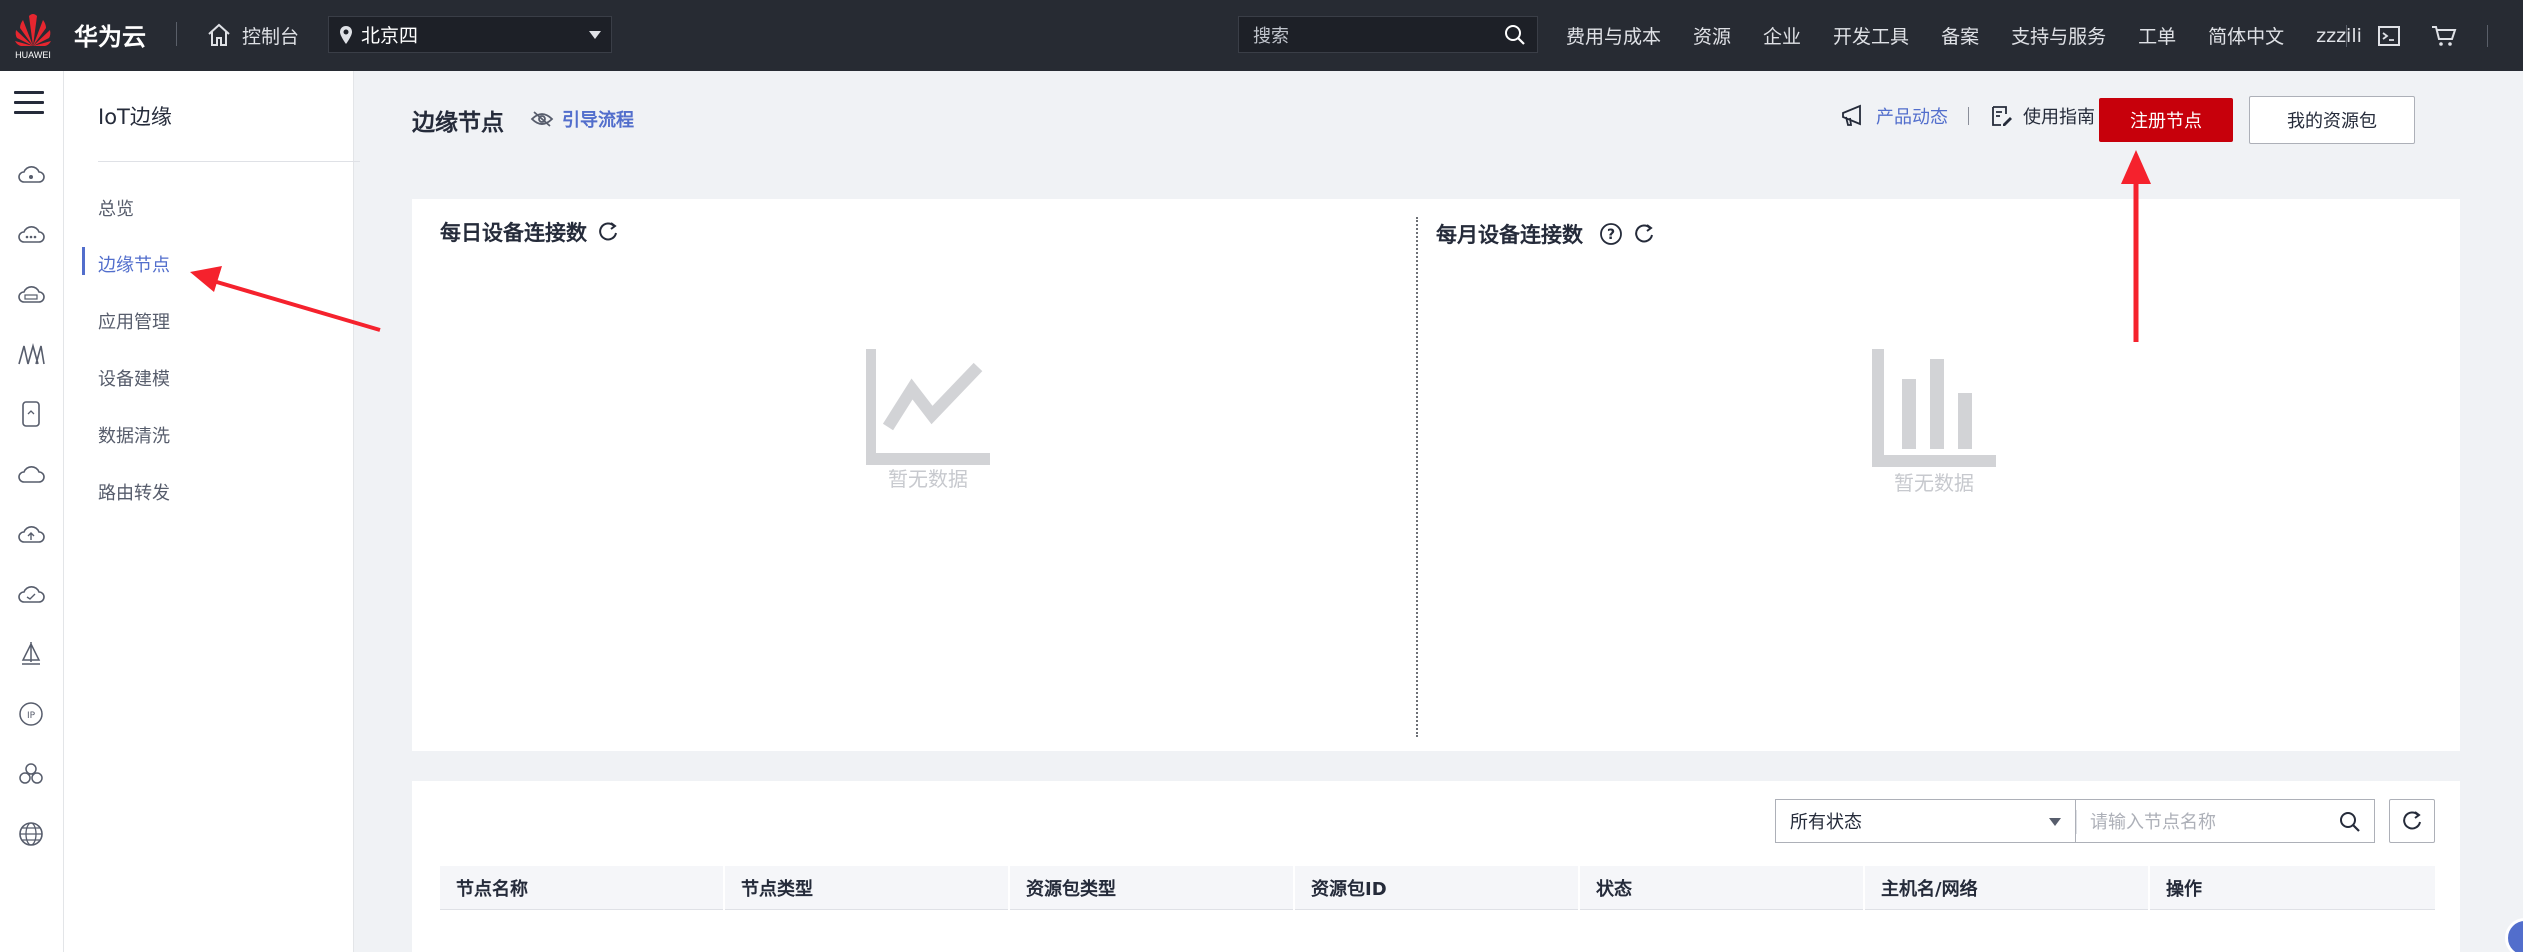 This screenshot has height=952, width=2523. I want to click on sidebar-item-app-management: 应用管理, so click(134, 321).